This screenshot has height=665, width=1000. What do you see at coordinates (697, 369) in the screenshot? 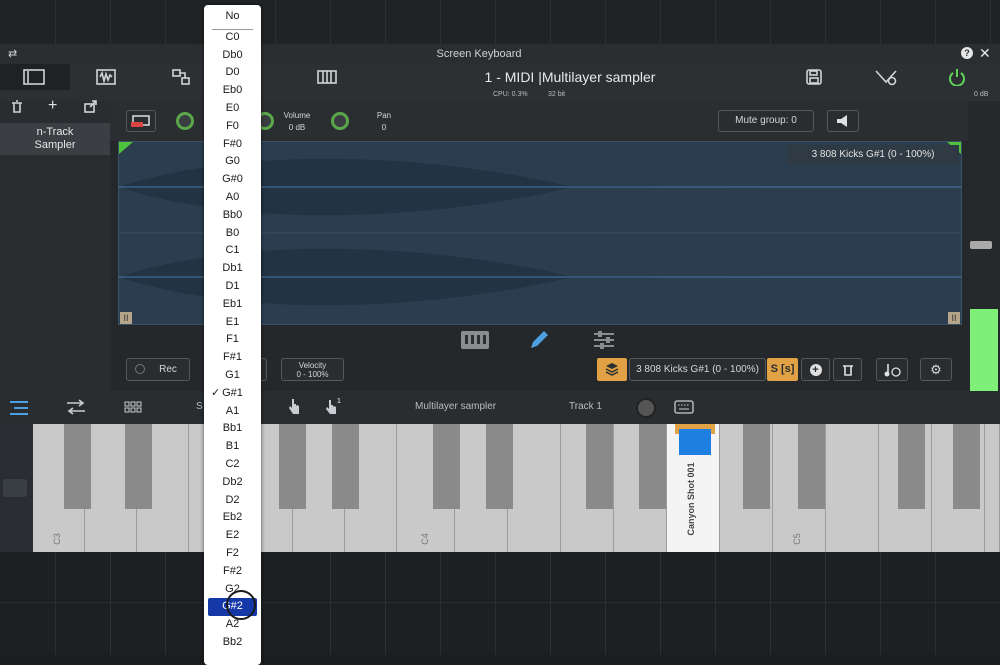
I see `layer-select: 3 808 Kicks G#1 (0 - 100%)` at bounding box center [697, 369].